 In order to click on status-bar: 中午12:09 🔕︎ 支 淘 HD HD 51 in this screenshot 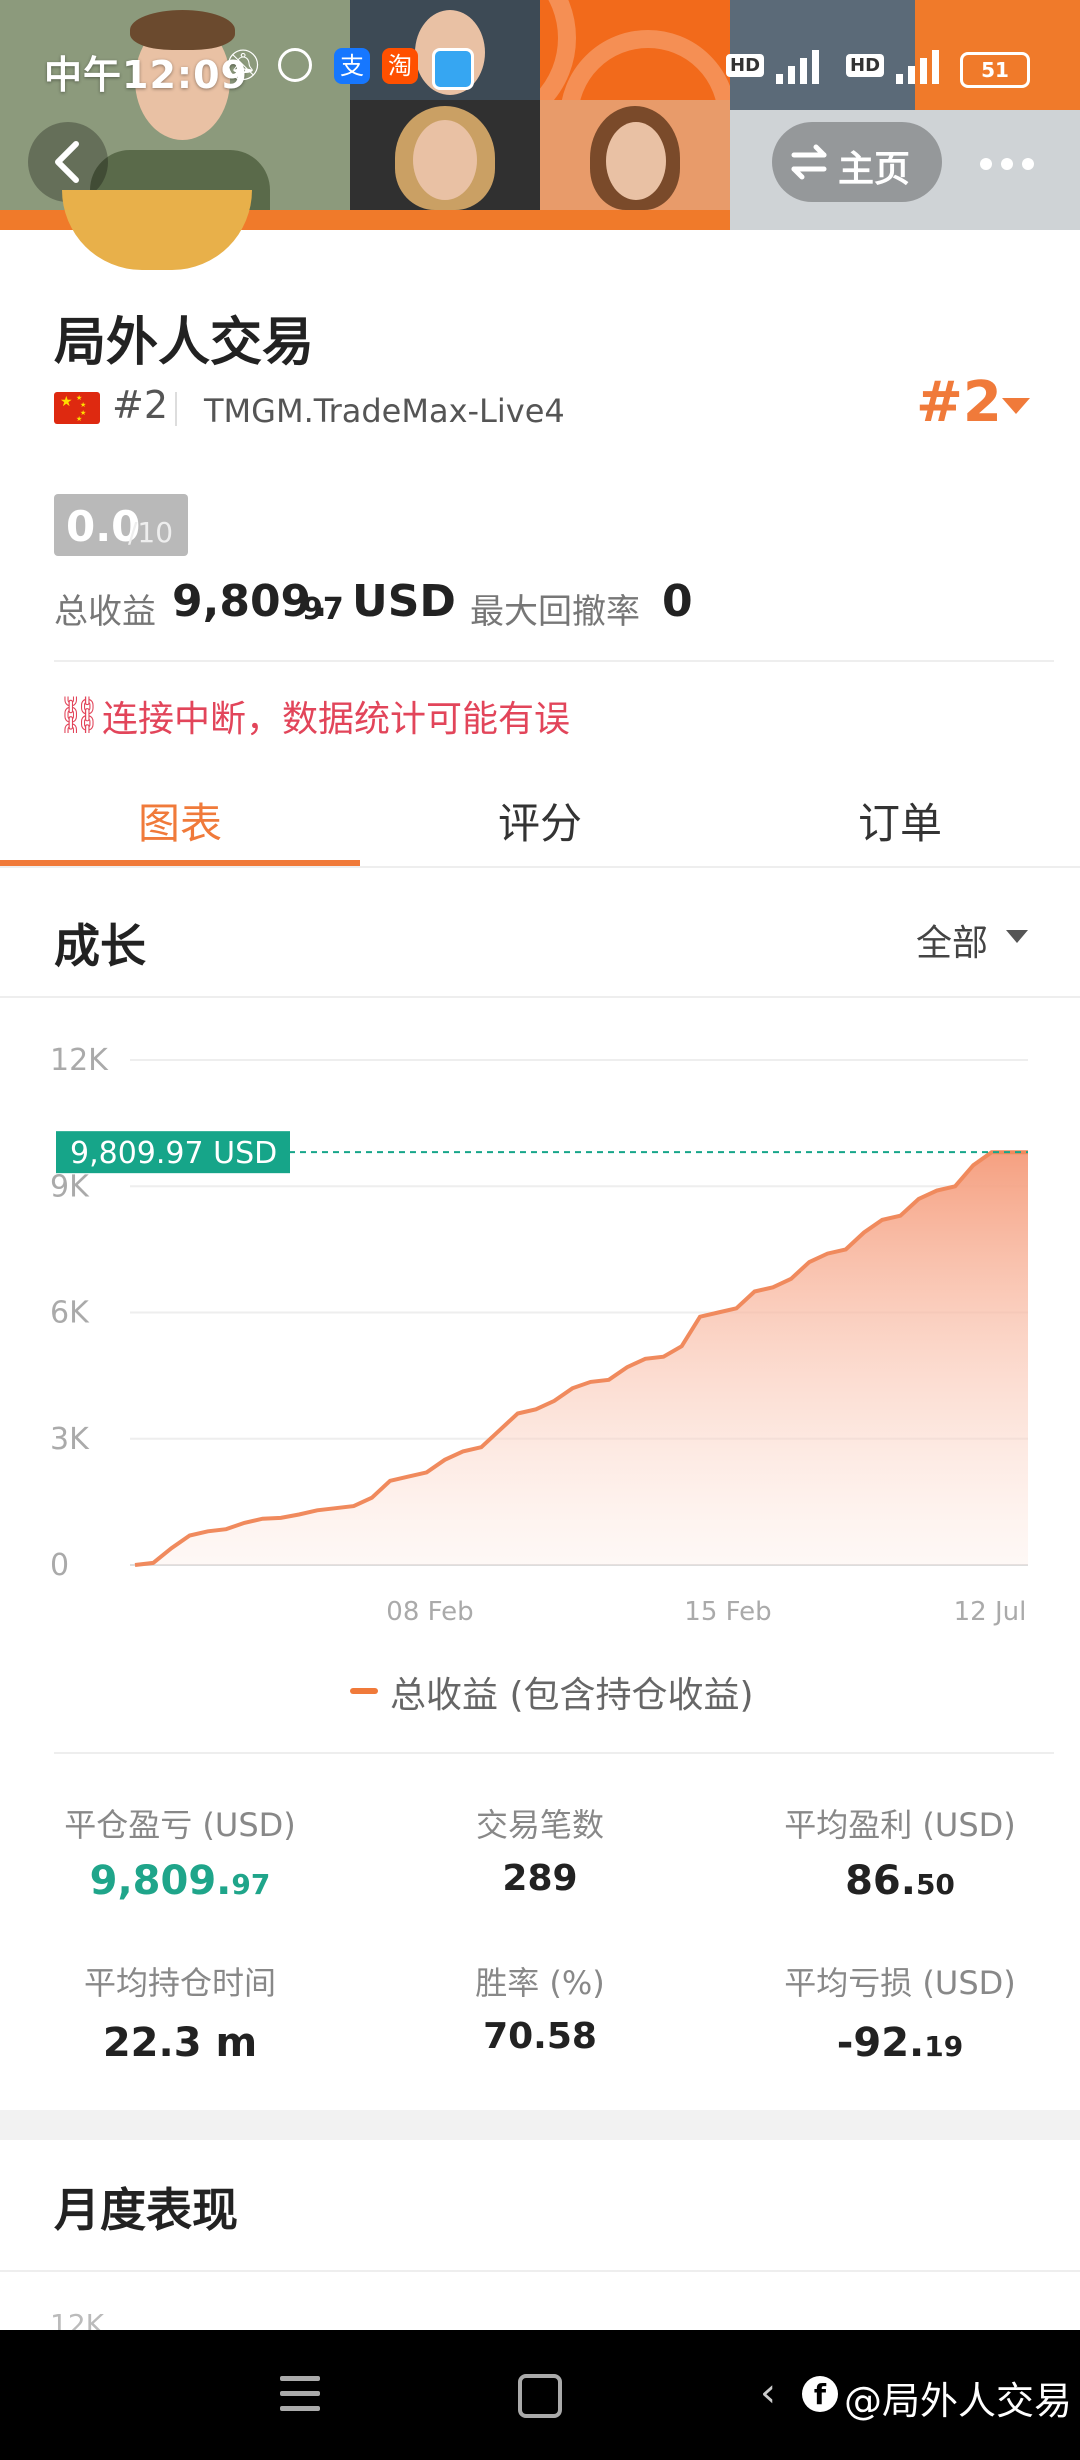, I will do `click(540, 65)`.